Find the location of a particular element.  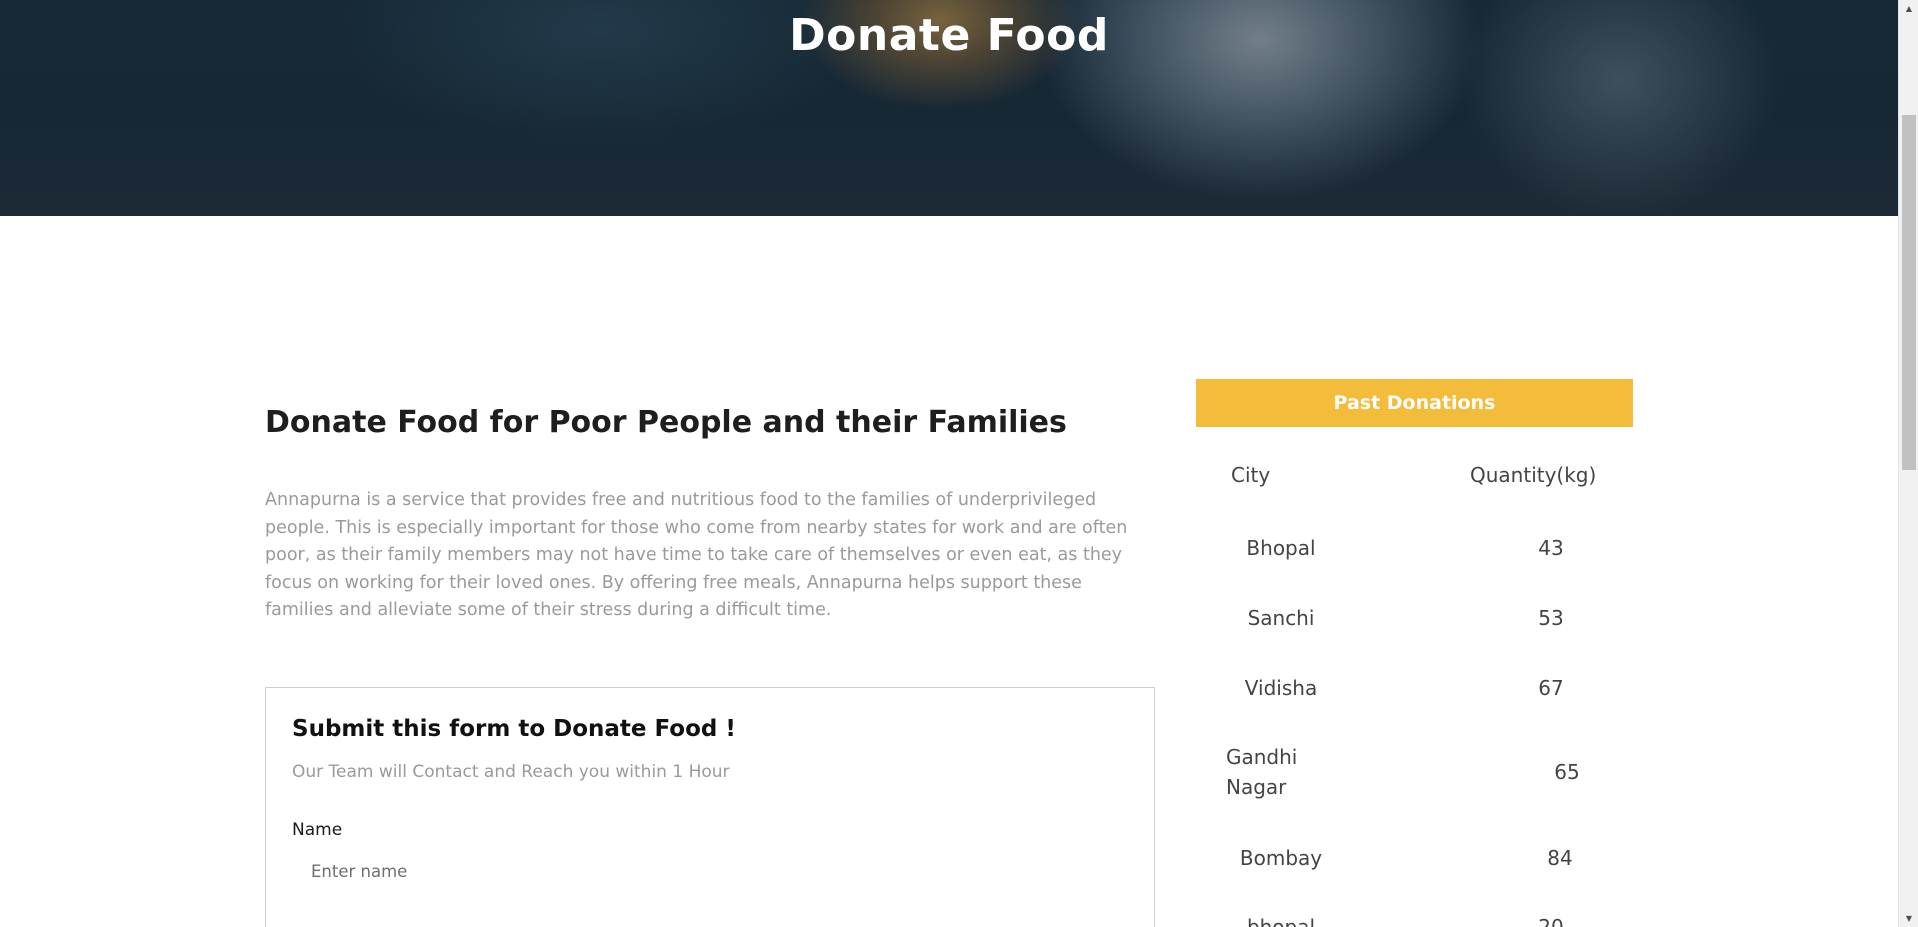

donation-city: bhopal is located at coordinates (1281, 921).